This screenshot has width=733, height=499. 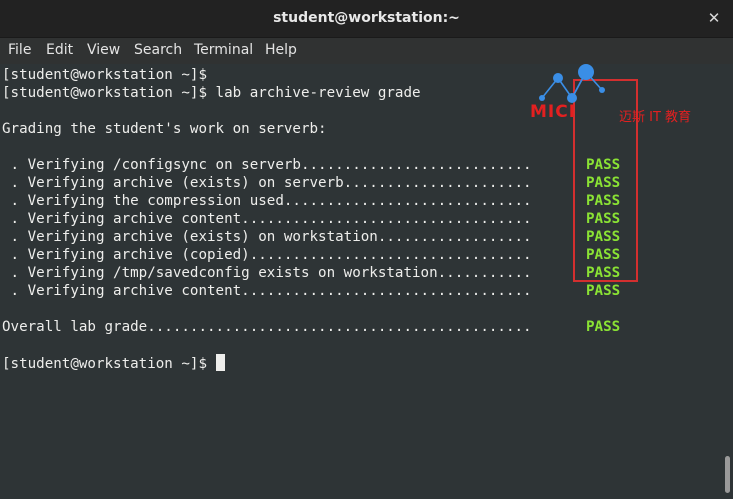 What do you see at coordinates (714, 18) in the screenshot?
I see `close-icon: ✕` at bounding box center [714, 18].